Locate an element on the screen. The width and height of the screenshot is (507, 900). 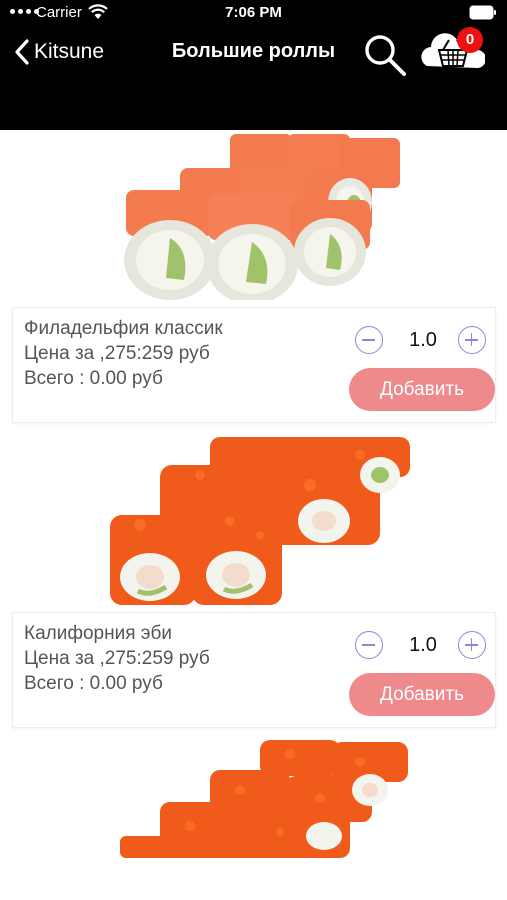
status-time: 7:06 PM is located at coordinates (253, 12).